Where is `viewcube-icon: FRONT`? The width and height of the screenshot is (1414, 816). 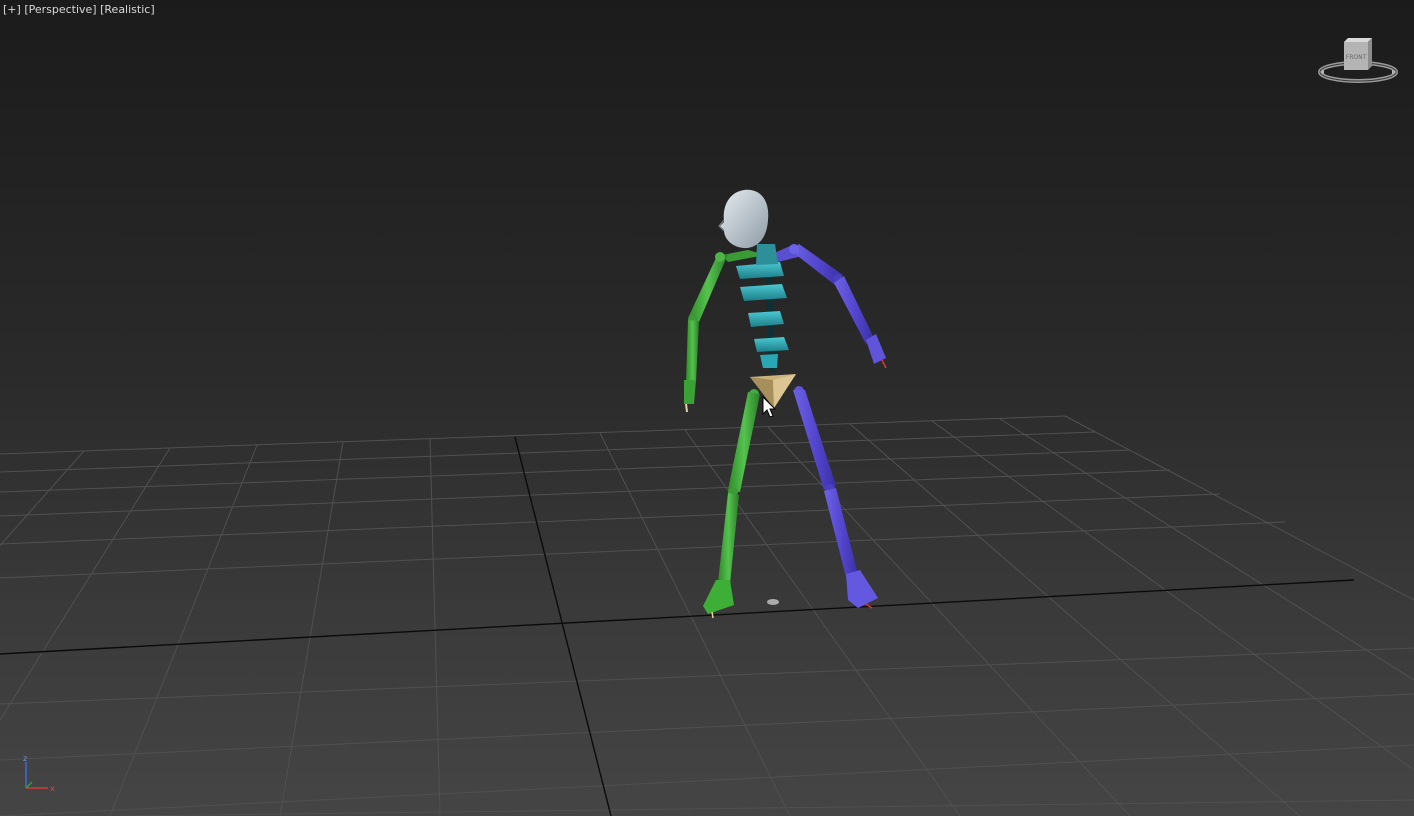
viewcube-icon: FRONT is located at coordinates (1359, 61).